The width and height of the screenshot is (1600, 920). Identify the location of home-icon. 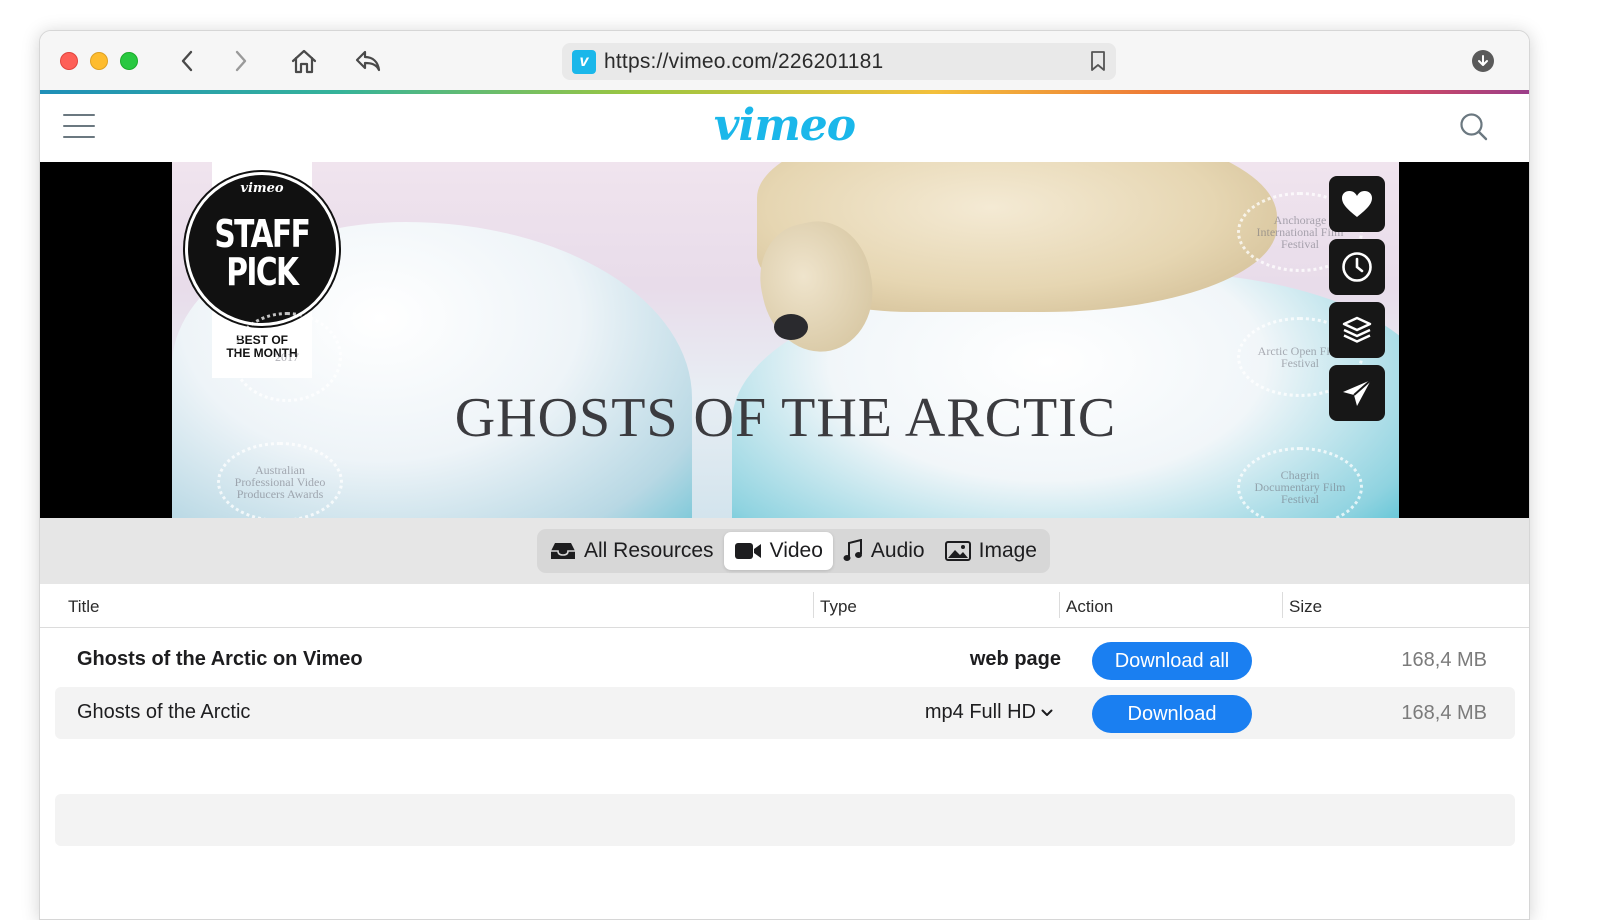
(304, 61).